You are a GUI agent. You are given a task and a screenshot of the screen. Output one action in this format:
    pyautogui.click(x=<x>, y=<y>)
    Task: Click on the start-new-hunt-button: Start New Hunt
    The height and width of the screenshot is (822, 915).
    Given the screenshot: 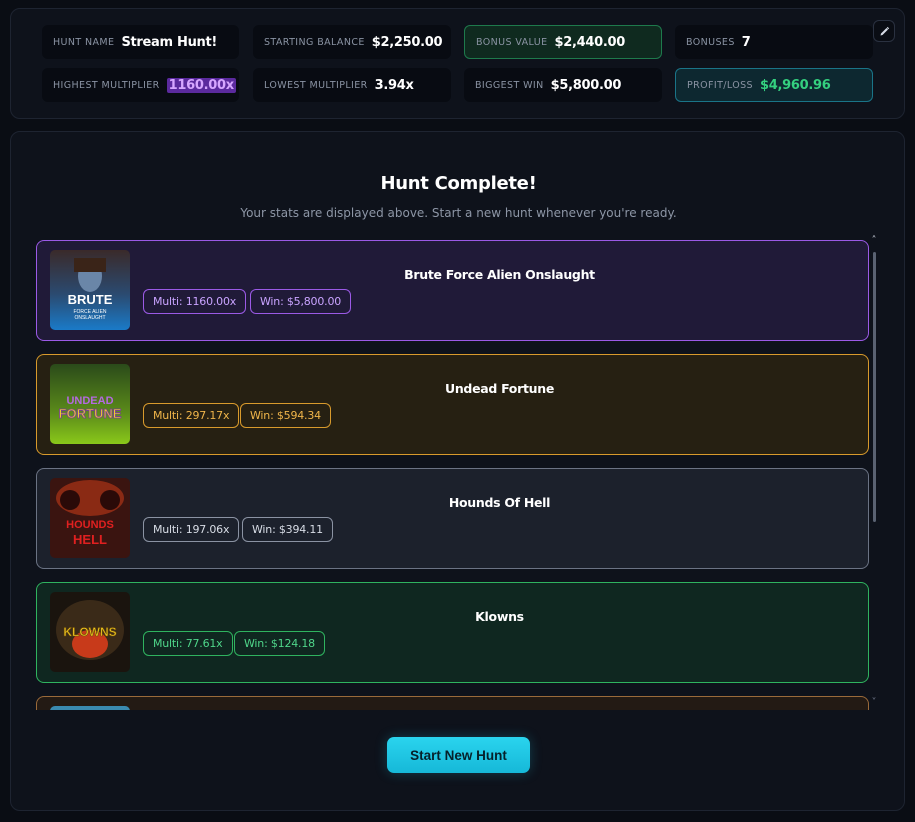 What is the action you would take?
    pyautogui.click(x=458, y=755)
    